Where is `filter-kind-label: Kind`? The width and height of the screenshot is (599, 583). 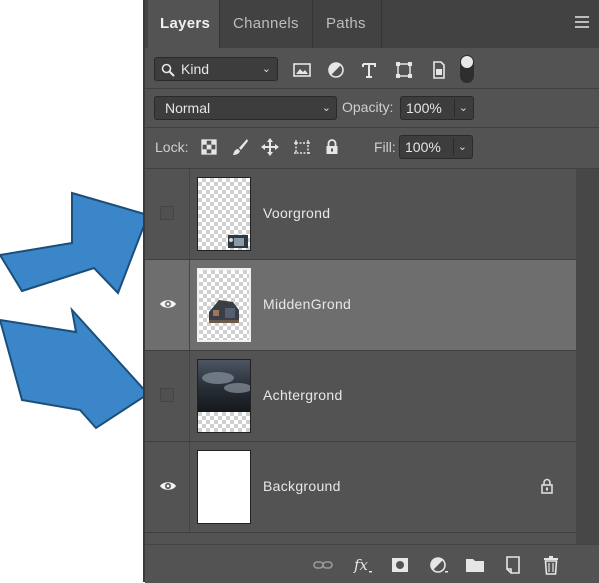 filter-kind-label: Kind is located at coordinates (195, 69).